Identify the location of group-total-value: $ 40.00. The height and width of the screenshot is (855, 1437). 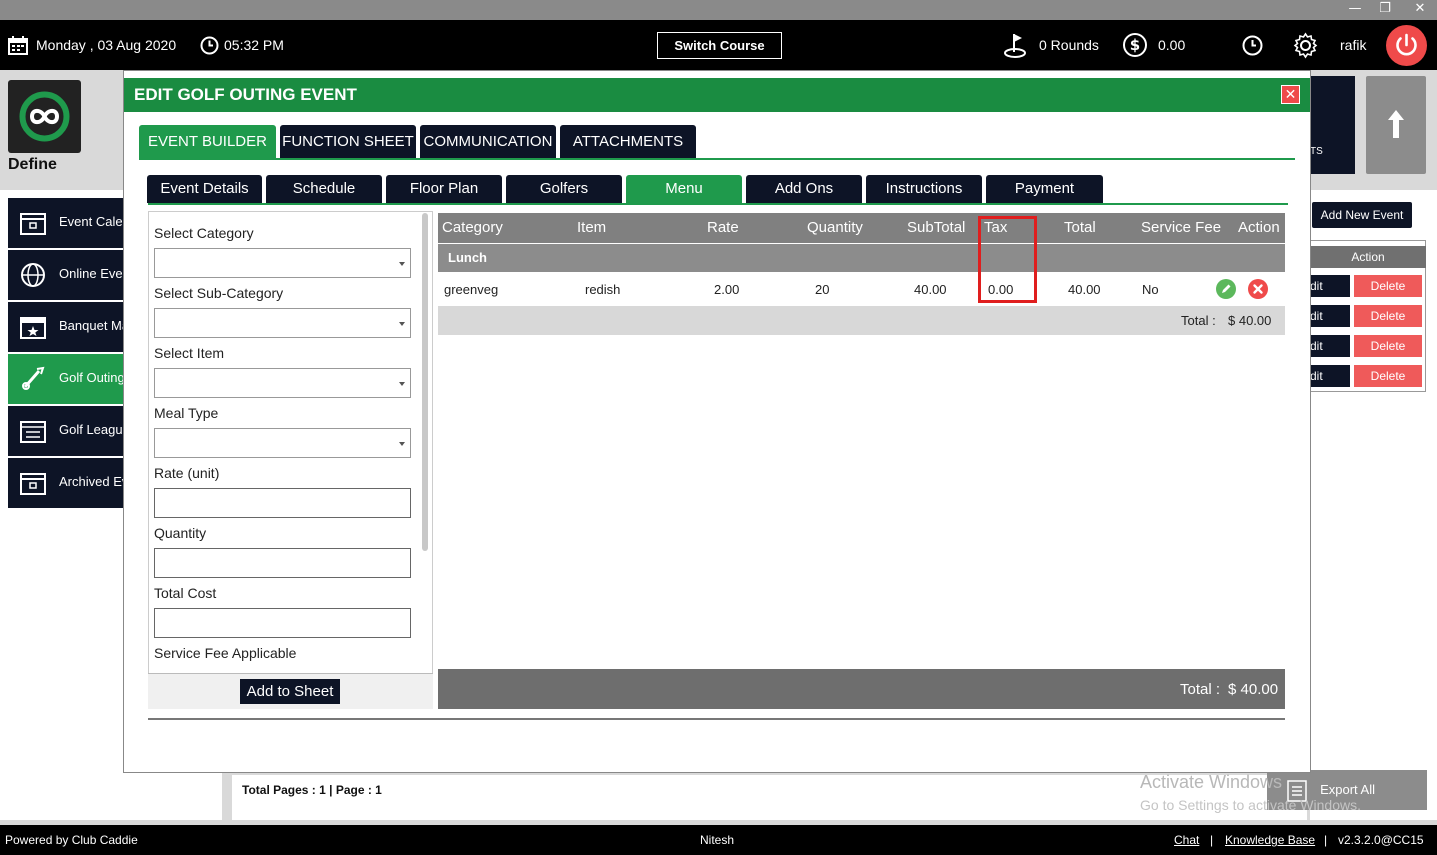
(1250, 320).